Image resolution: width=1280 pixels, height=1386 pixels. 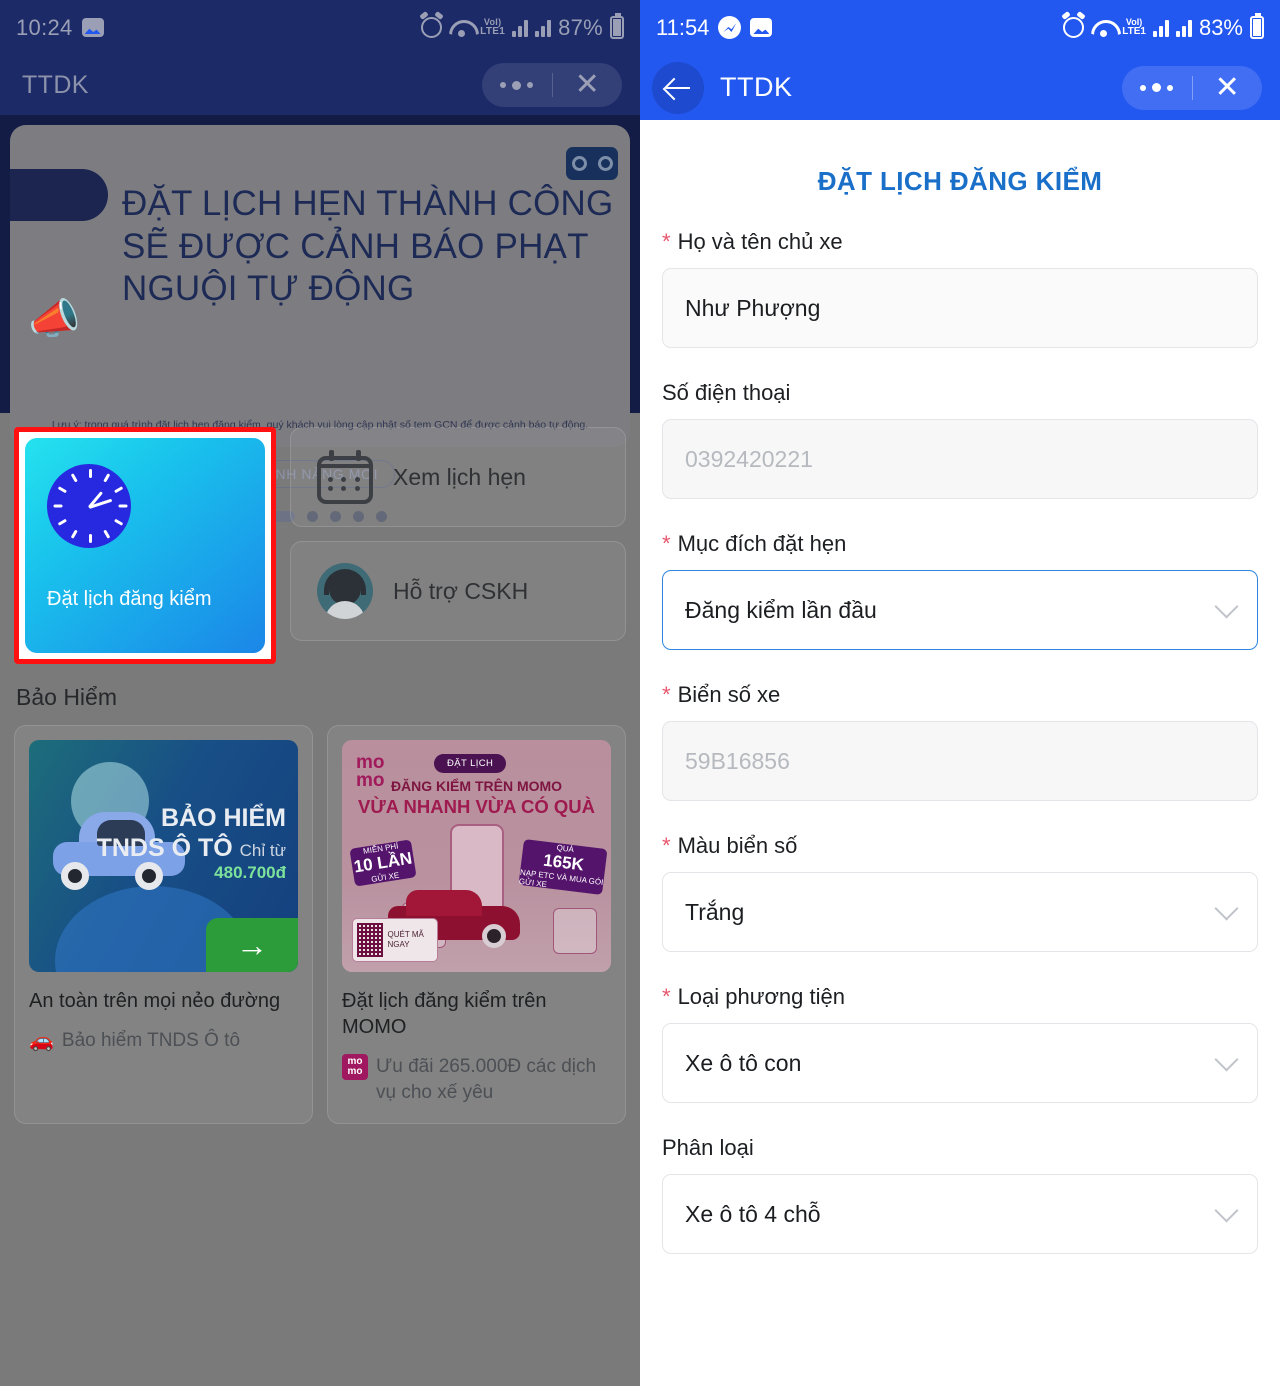 I want to click on signal-bars-2-icon, so click(x=1183, y=28).